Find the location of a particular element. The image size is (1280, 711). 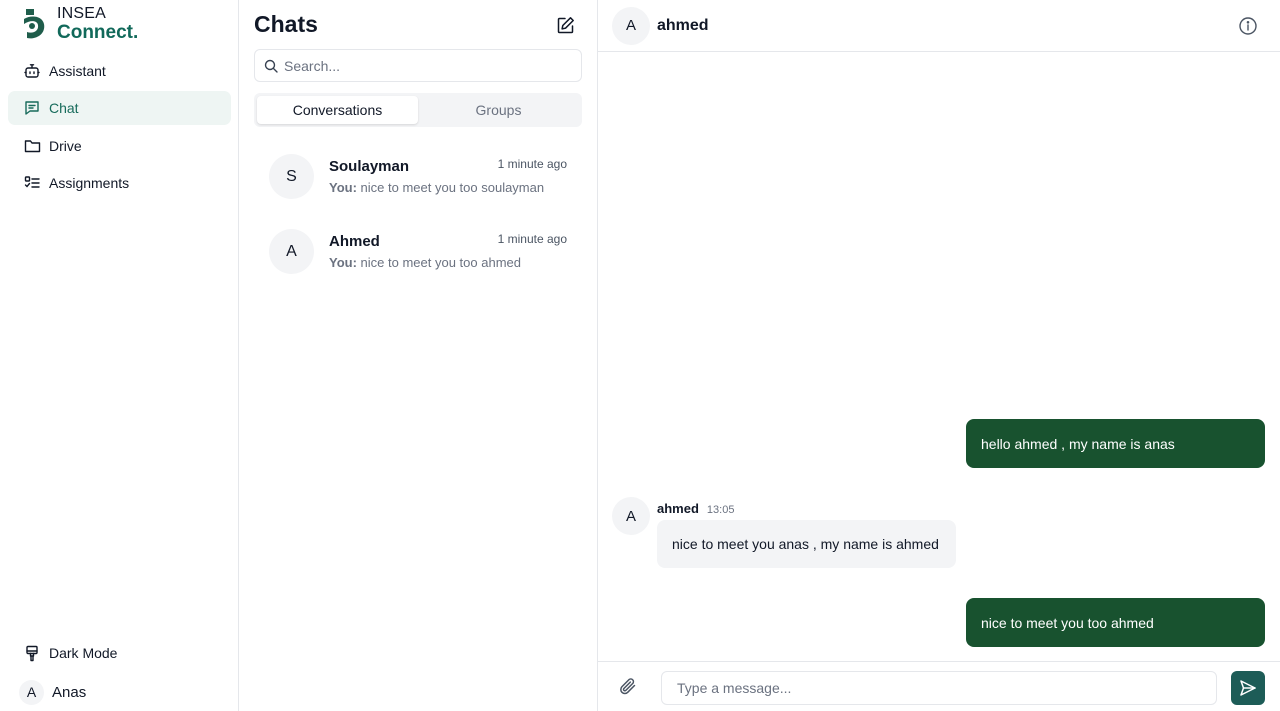

paperclip-icon is located at coordinates (628, 686).